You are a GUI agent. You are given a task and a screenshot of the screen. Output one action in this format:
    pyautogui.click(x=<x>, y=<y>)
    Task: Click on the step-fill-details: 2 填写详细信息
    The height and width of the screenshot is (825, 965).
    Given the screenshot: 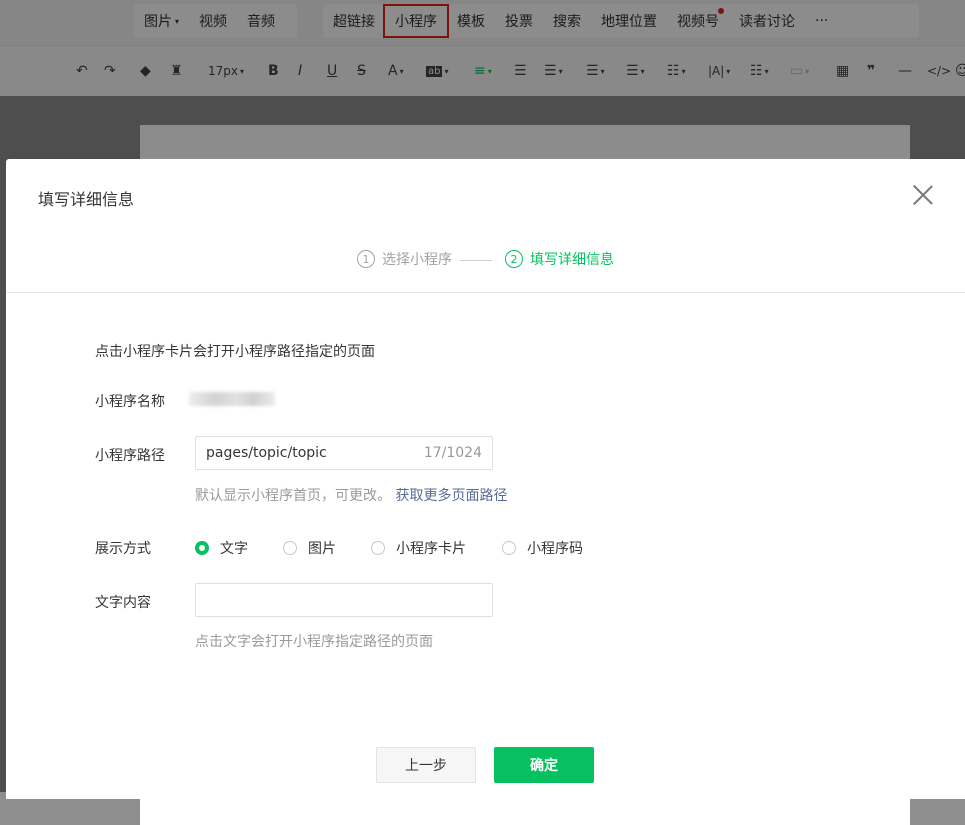 What is the action you would take?
    pyautogui.click(x=559, y=259)
    